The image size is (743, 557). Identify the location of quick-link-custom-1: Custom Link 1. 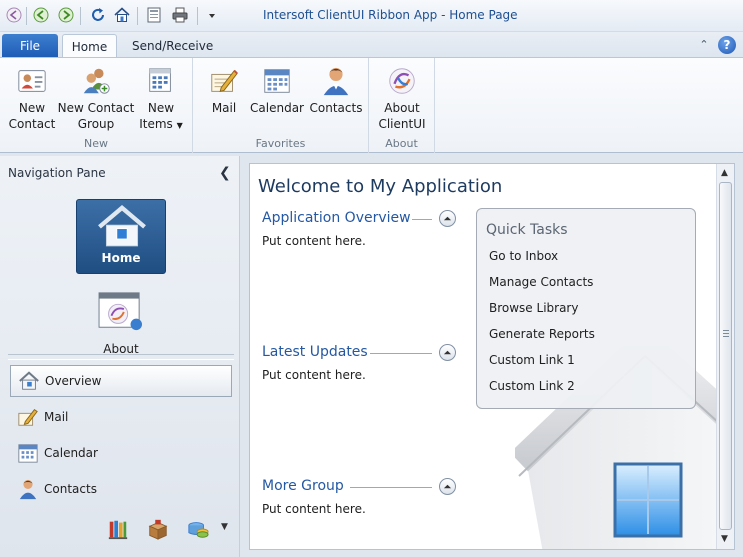
(532, 360).